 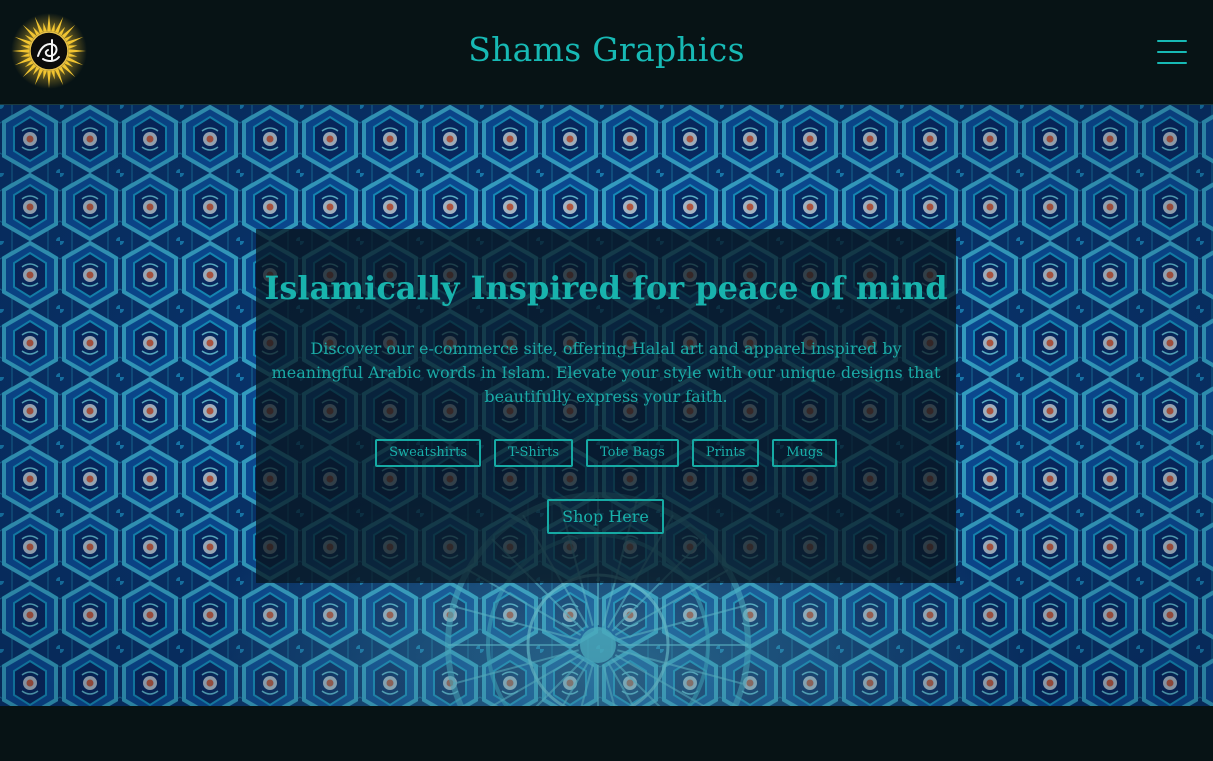 I want to click on hero-heading: Islamically Inspired for peace of mind, so click(x=606, y=288).